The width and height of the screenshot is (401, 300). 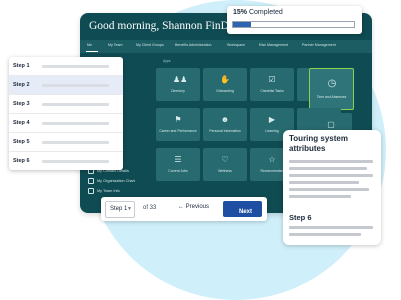 I want to click on step-row-6: Step 6, so click(x=66, y=161).